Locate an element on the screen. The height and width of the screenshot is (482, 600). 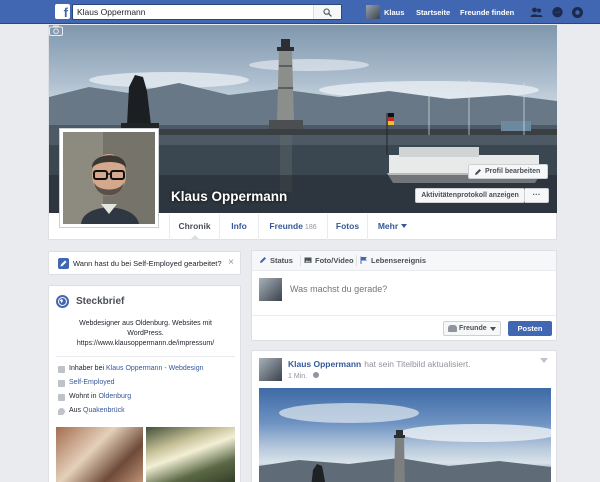
notifications-icon is located at coordinates (577, 12).